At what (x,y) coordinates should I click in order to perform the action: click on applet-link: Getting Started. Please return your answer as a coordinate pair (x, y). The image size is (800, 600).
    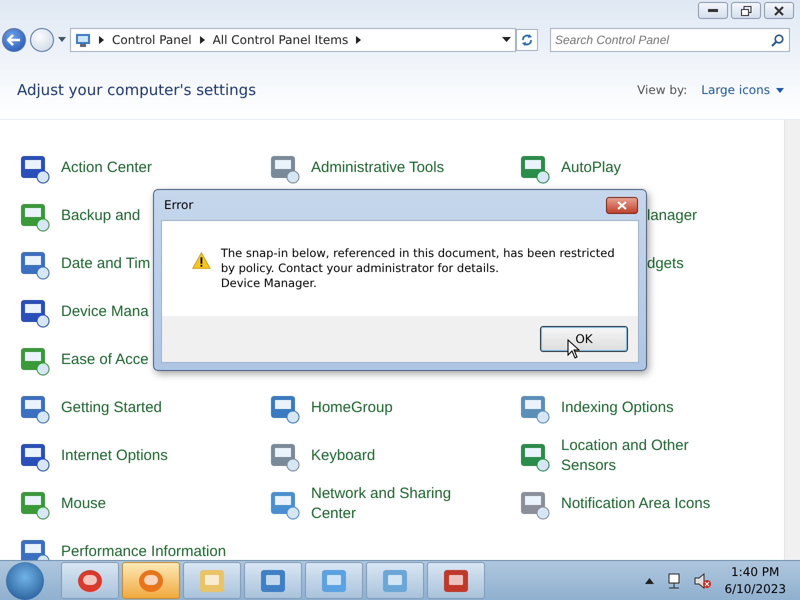
    Looking at the image, I should click on (111, 408).